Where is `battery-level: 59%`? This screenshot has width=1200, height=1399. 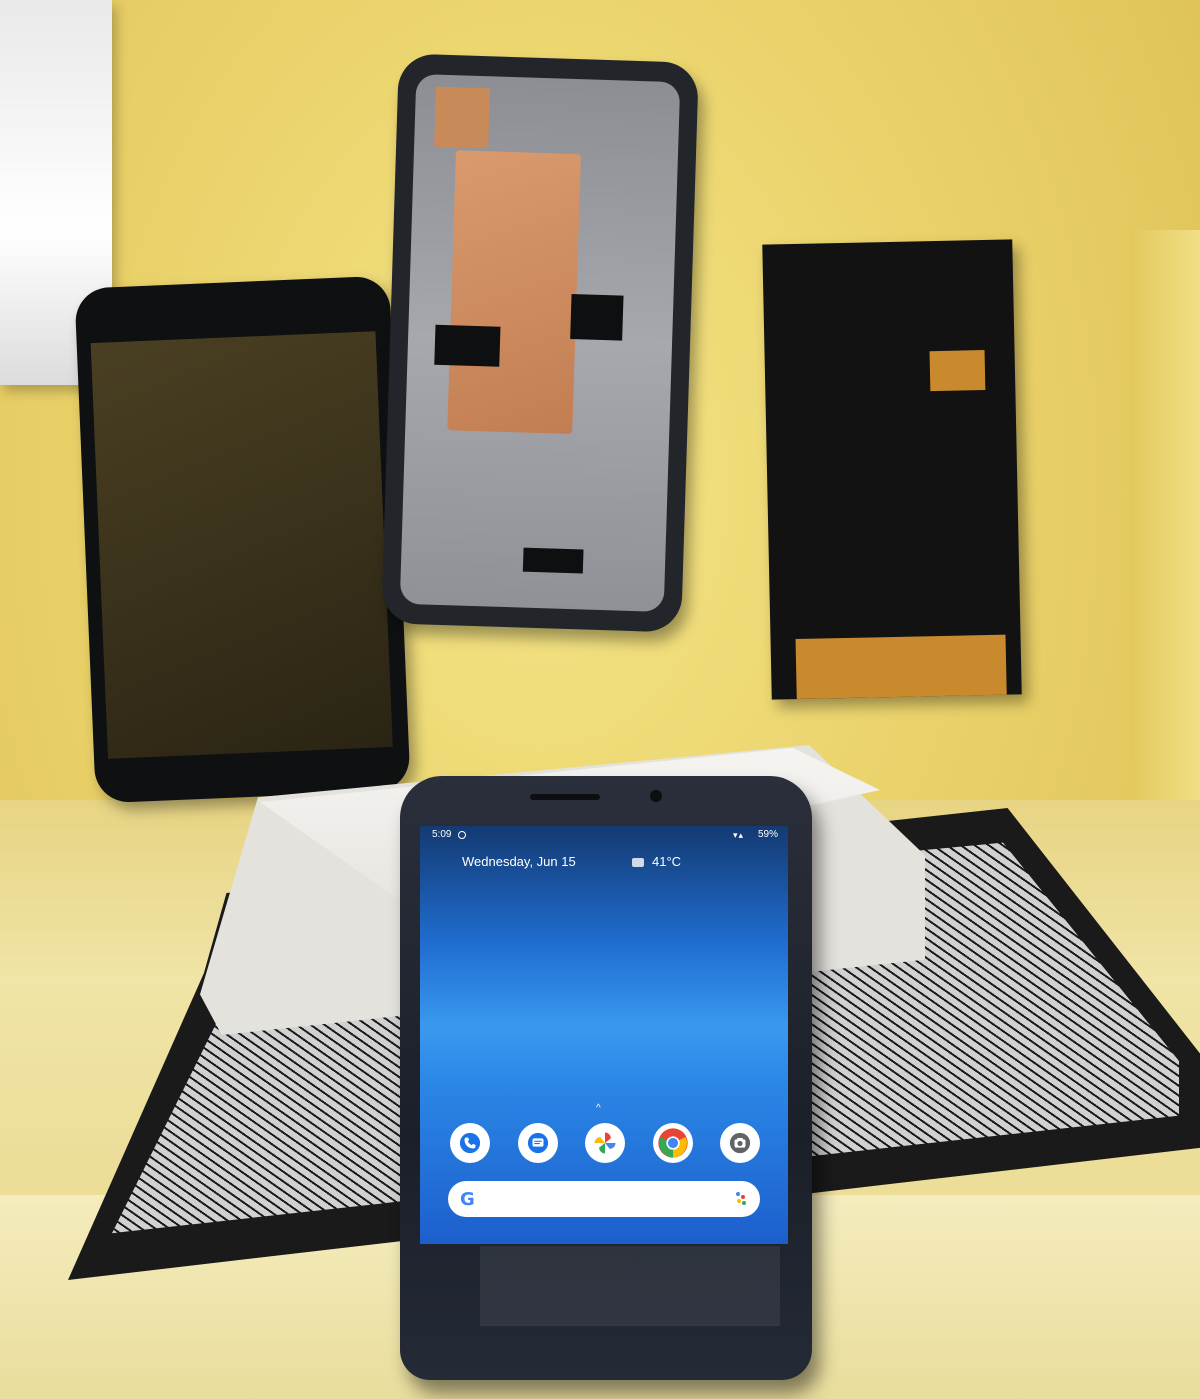 battery-level: 59% is located at coordinates (767, 834).